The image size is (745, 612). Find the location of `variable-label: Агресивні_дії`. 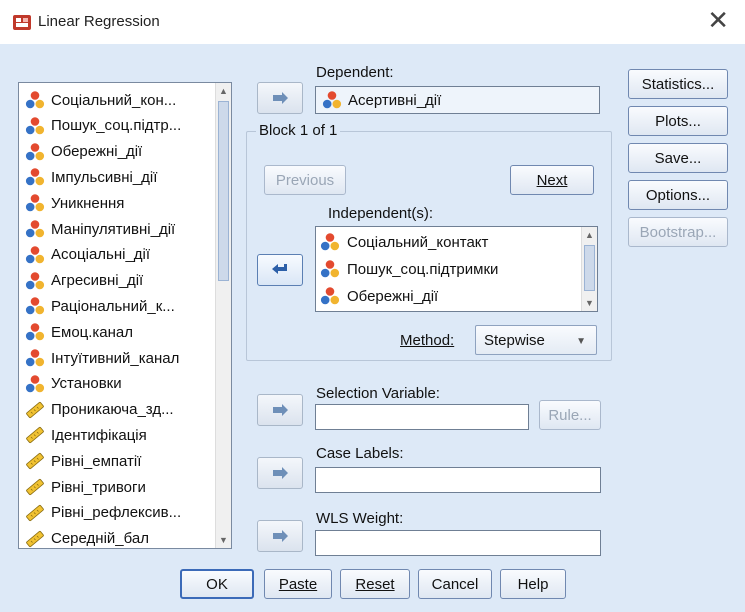

variable-label: Агресивні_дії is located at coordinates (97, 281).